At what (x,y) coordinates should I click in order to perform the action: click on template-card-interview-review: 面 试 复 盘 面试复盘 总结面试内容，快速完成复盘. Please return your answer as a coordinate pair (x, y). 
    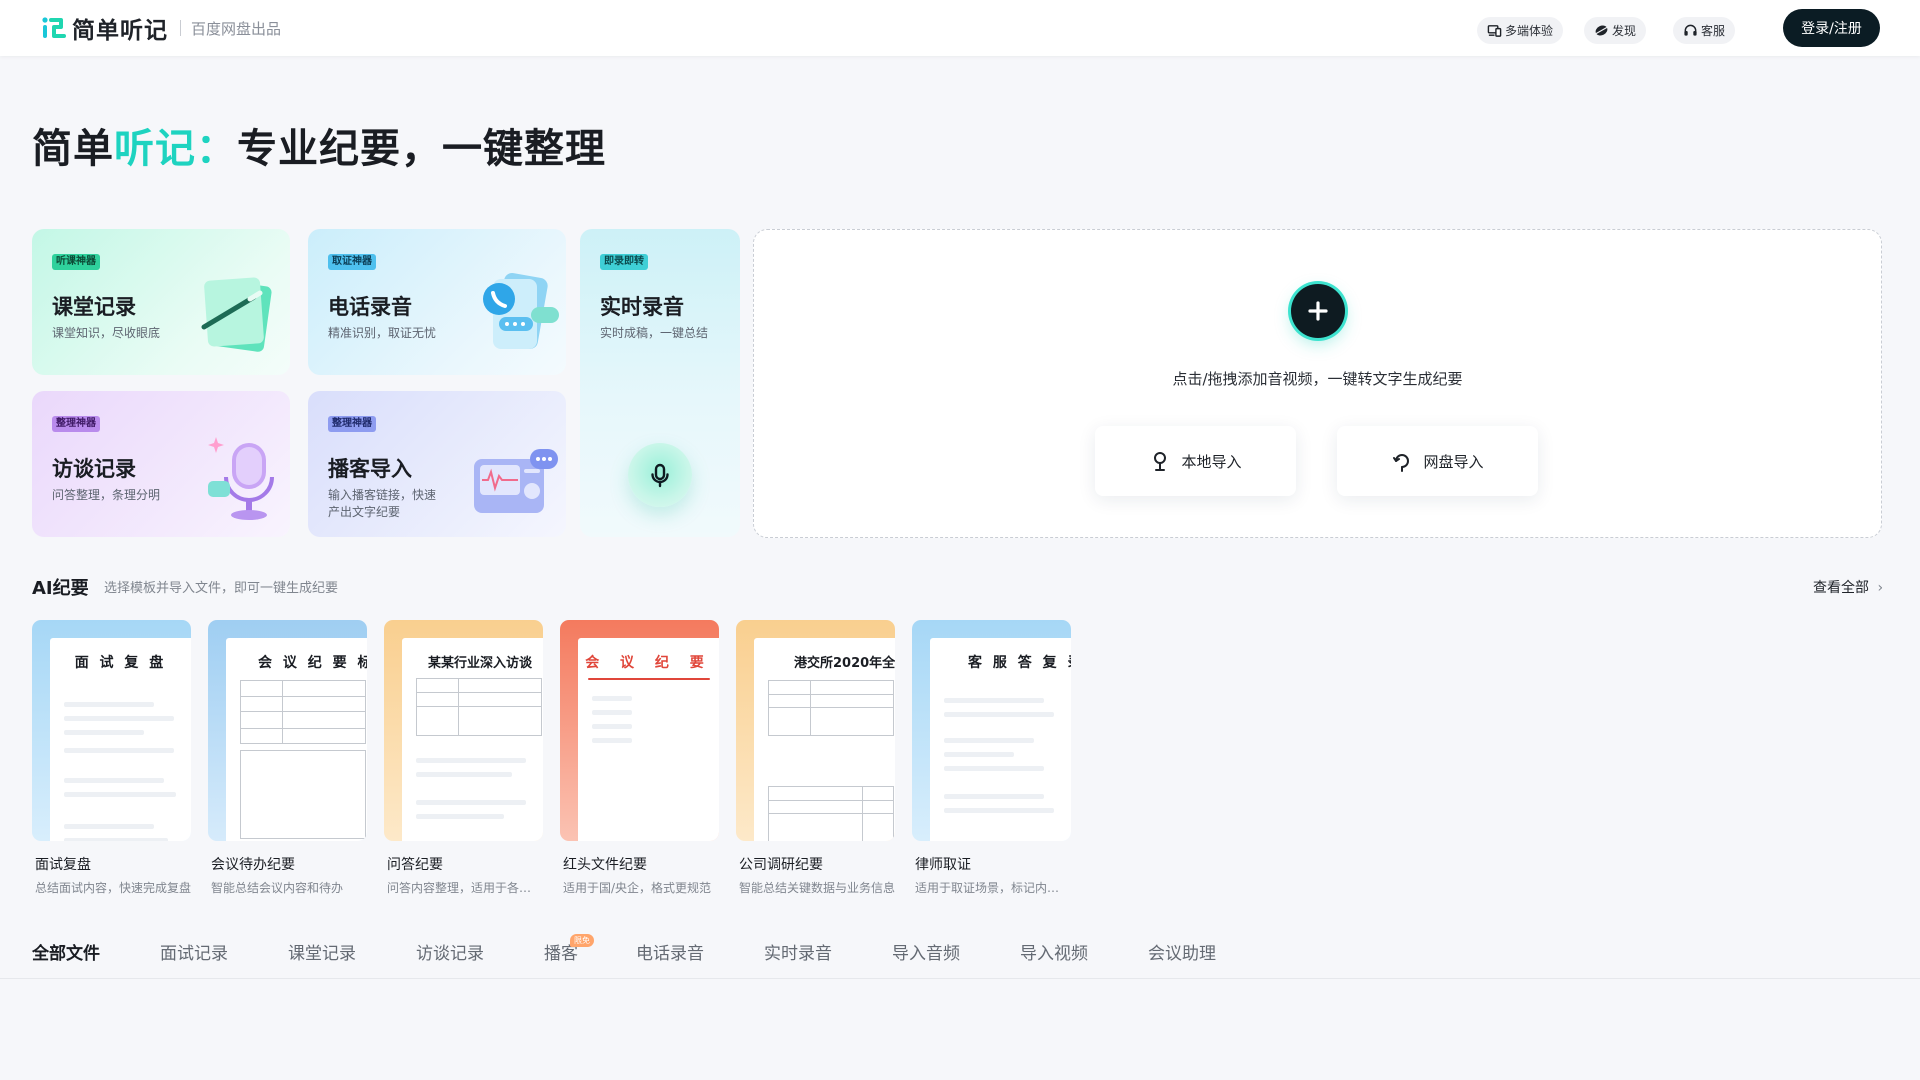
    Looking at the image, I should click on (111, 758).